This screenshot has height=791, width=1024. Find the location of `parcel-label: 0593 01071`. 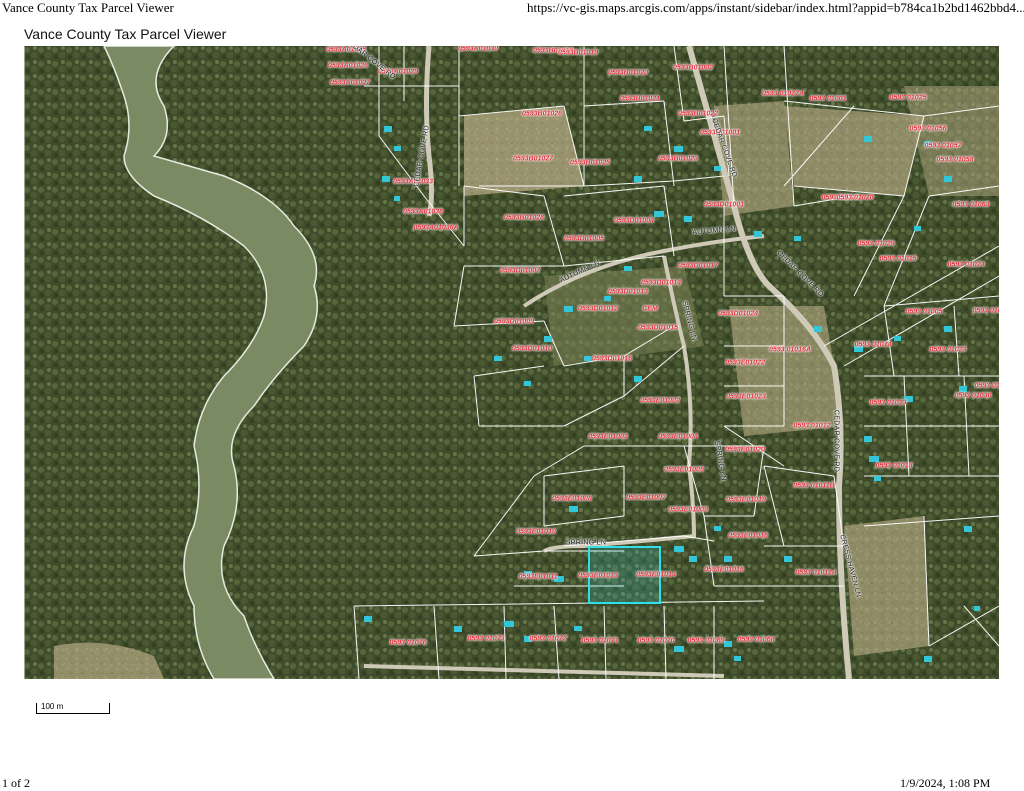

parcel-label: 0593 01071 is located at coordinates (600, 641).